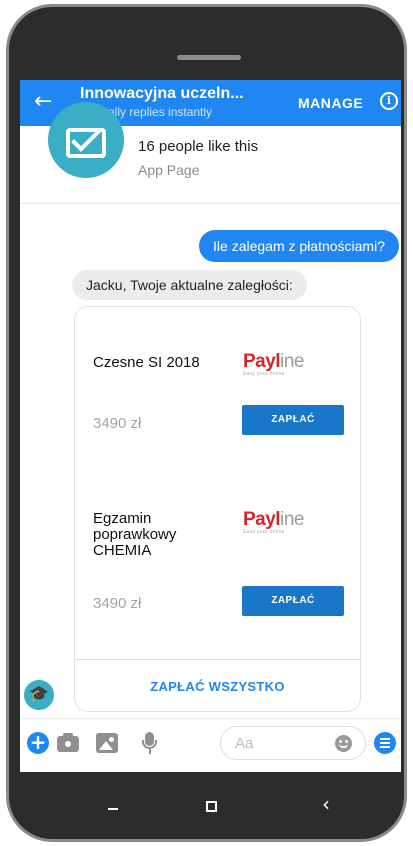 Image resolution: width=413 pixels, height=846 pixels. I want to click on payment-item-name: Czesne SI 2018, so click(146, 362).